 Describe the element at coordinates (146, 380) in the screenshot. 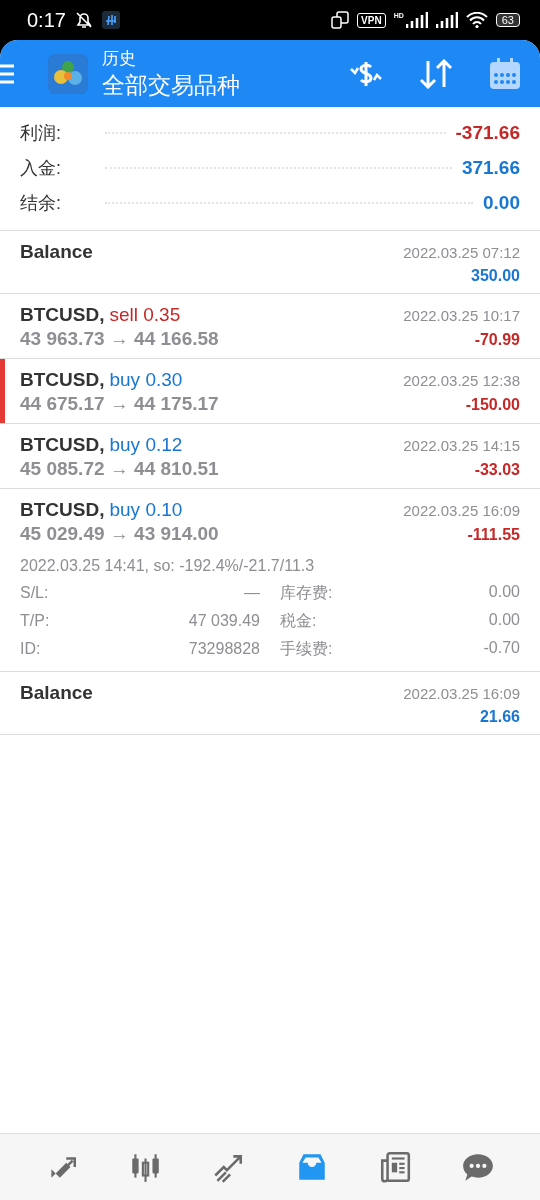

I see `trade-side: buy 0.30` at that location.